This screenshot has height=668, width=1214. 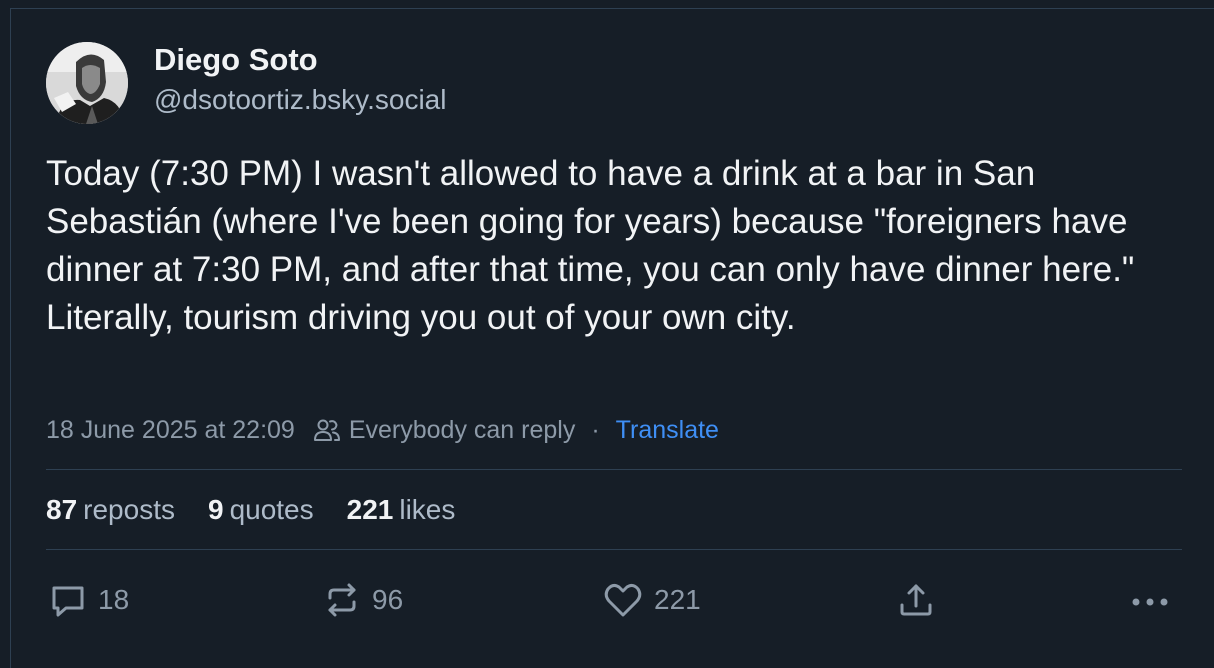 I want to click on avatar-photo, so click(x=87, y=83).